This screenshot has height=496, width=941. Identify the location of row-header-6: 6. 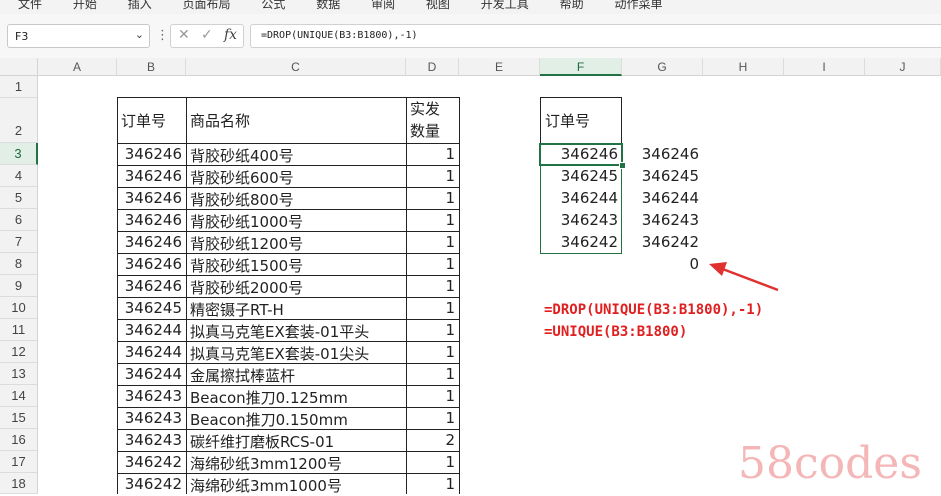
(19, 220).